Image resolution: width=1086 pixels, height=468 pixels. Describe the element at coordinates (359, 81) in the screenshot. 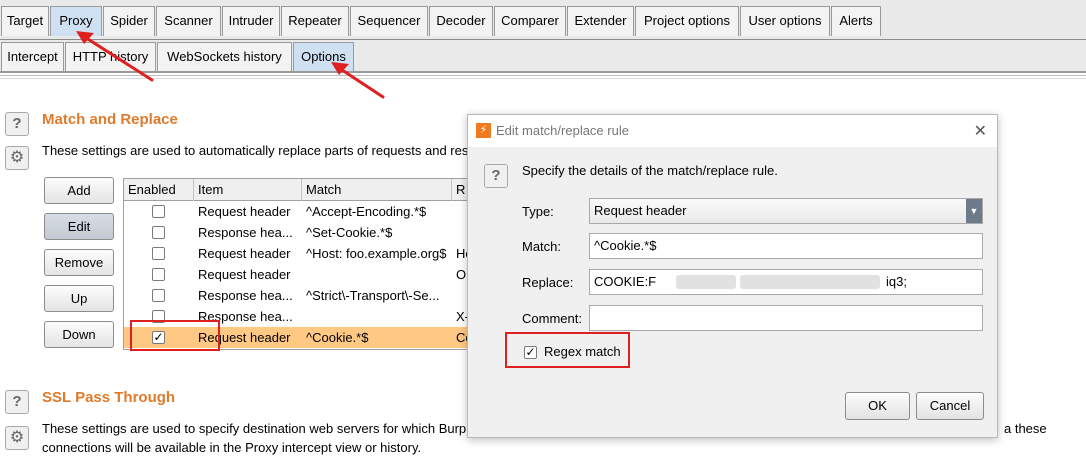

I see `arrow-to-options` at that location.